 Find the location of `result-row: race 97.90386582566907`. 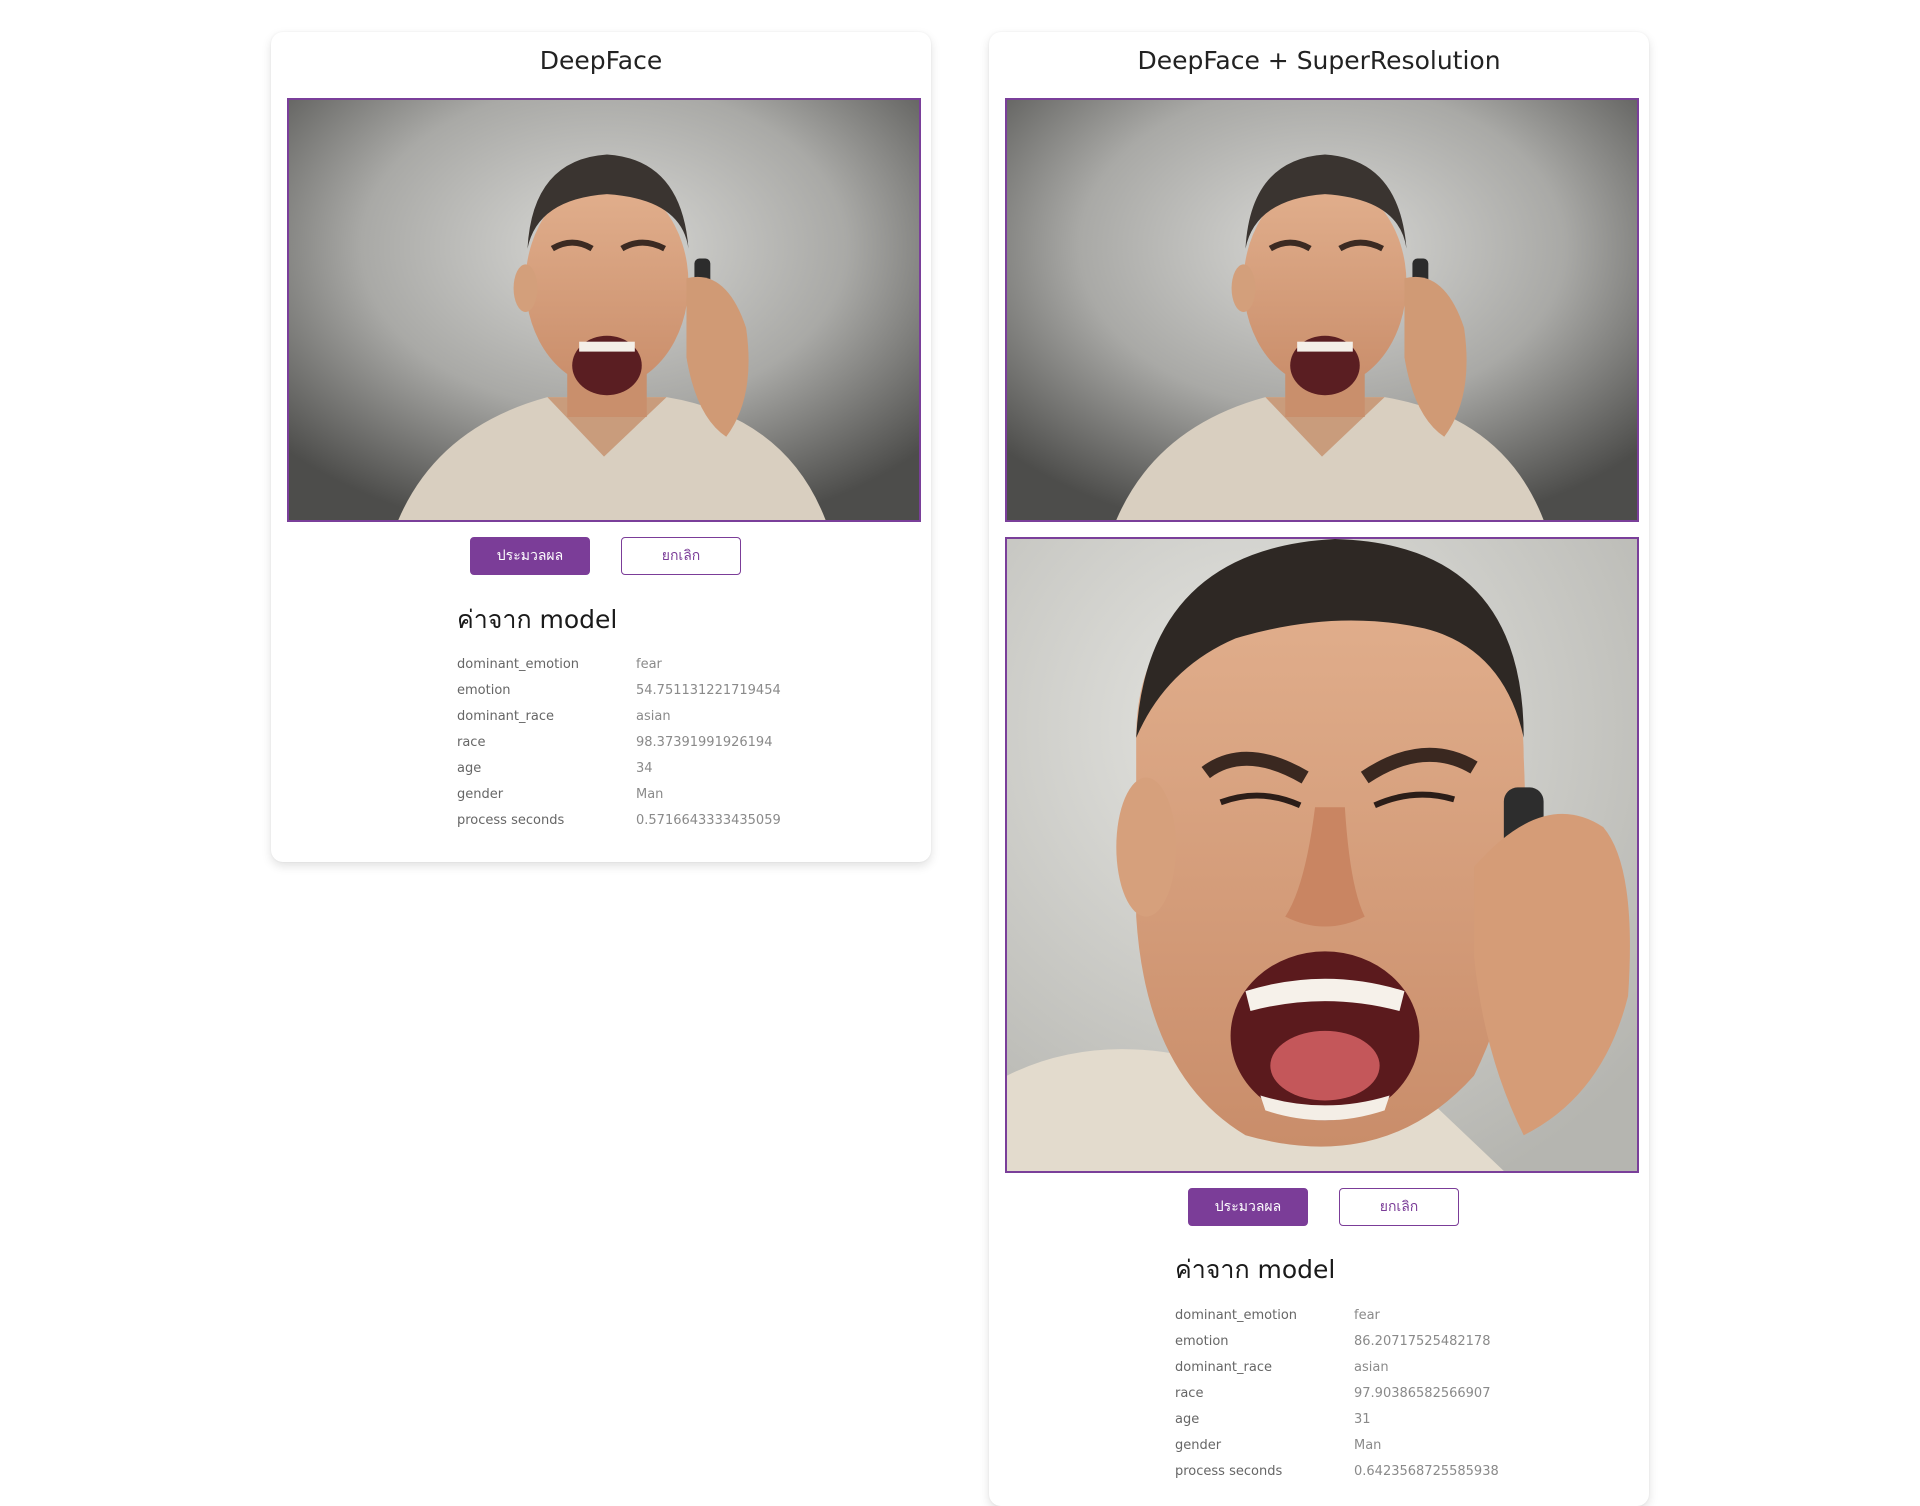

result-row: race 97.90386582566907 is located at coordinates (1337, 1393).